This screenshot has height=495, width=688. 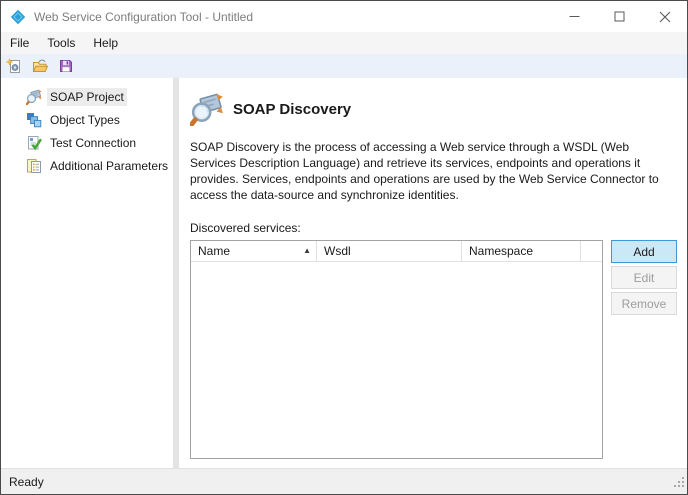 I want to click on sidebar-item-object-types: Object Types, so click(x=87, y=119).